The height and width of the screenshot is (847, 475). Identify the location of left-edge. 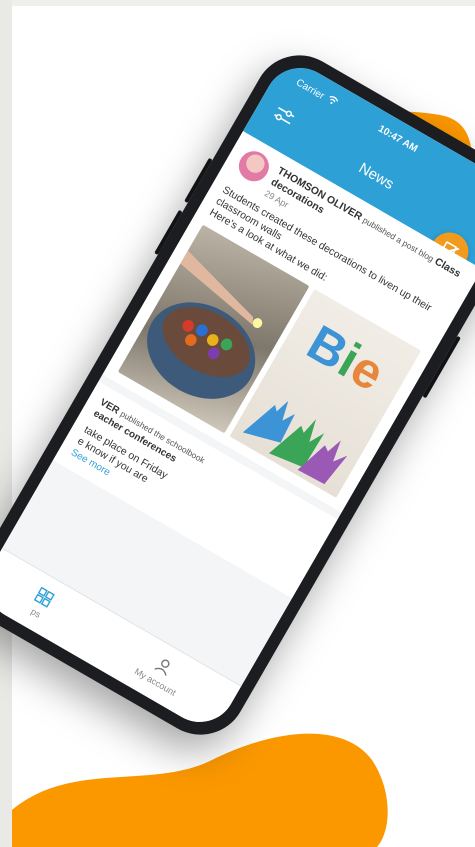
(6, 423).